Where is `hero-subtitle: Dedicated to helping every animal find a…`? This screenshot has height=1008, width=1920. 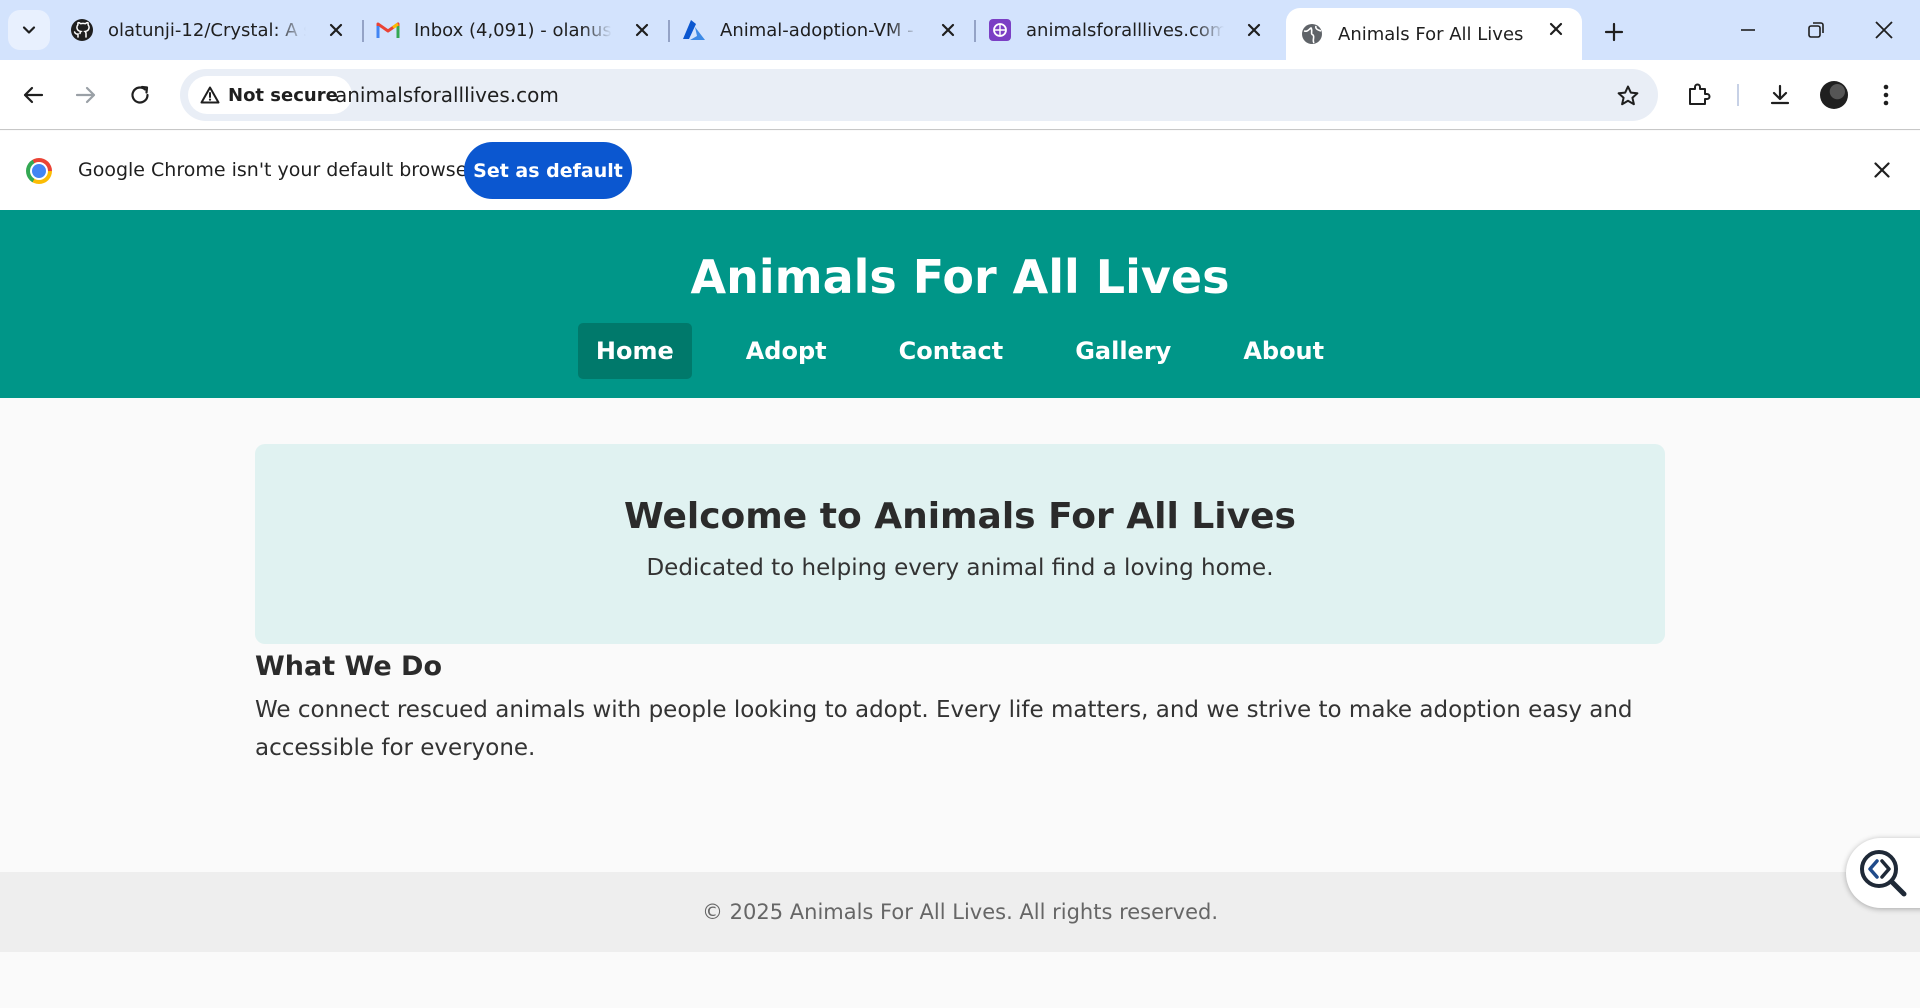 hero-subtitle: Dedicated to helping every animal find a… is located at coordinates (960, 568).